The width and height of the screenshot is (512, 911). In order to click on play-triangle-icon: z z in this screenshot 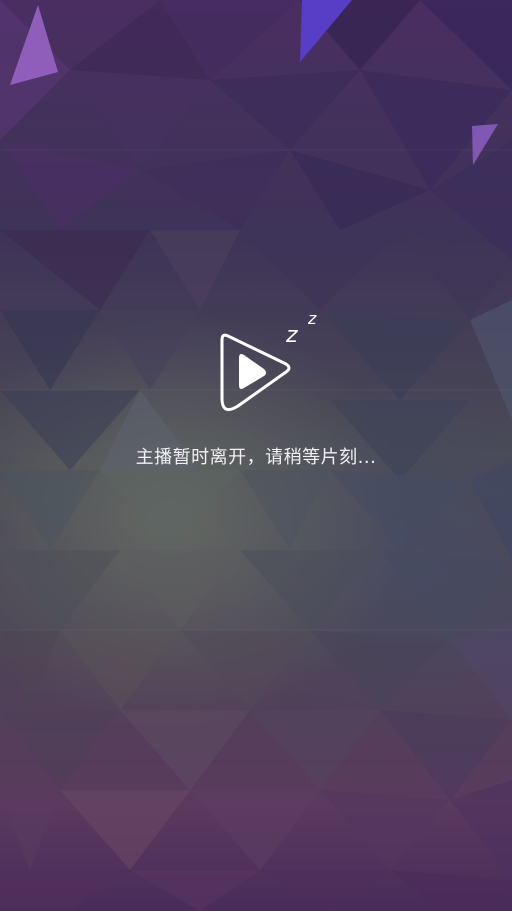, I will do `click(268, 360)`.